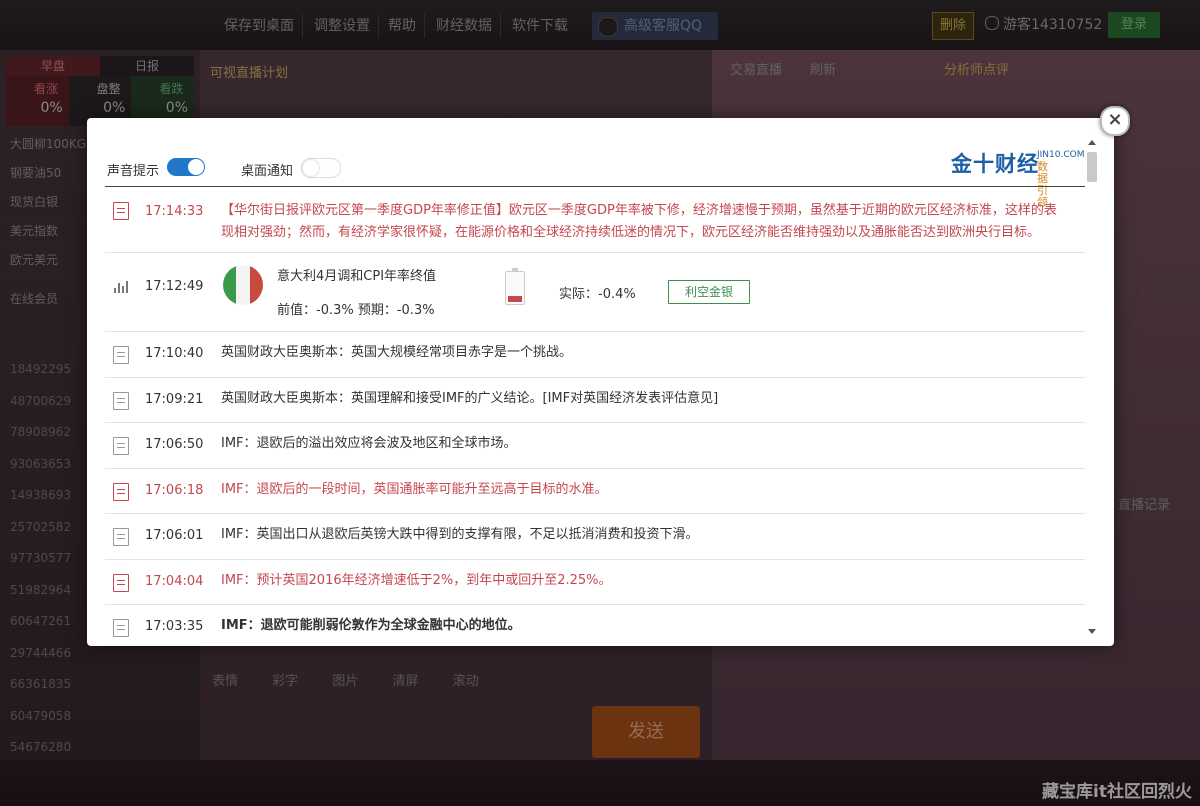  Describe the element at coordinates (1018, 178) in the screenshot. I see `jin10-logo: 金十财经 JIN10.COM 数据引领` at that location.